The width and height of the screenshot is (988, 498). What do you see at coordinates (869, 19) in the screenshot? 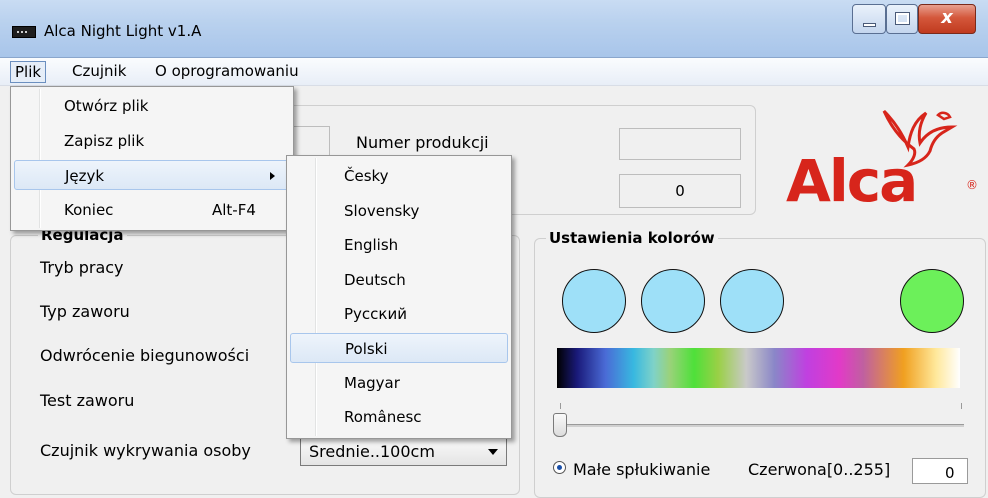
I see `minimize-button` at bounding box center [869, 19].